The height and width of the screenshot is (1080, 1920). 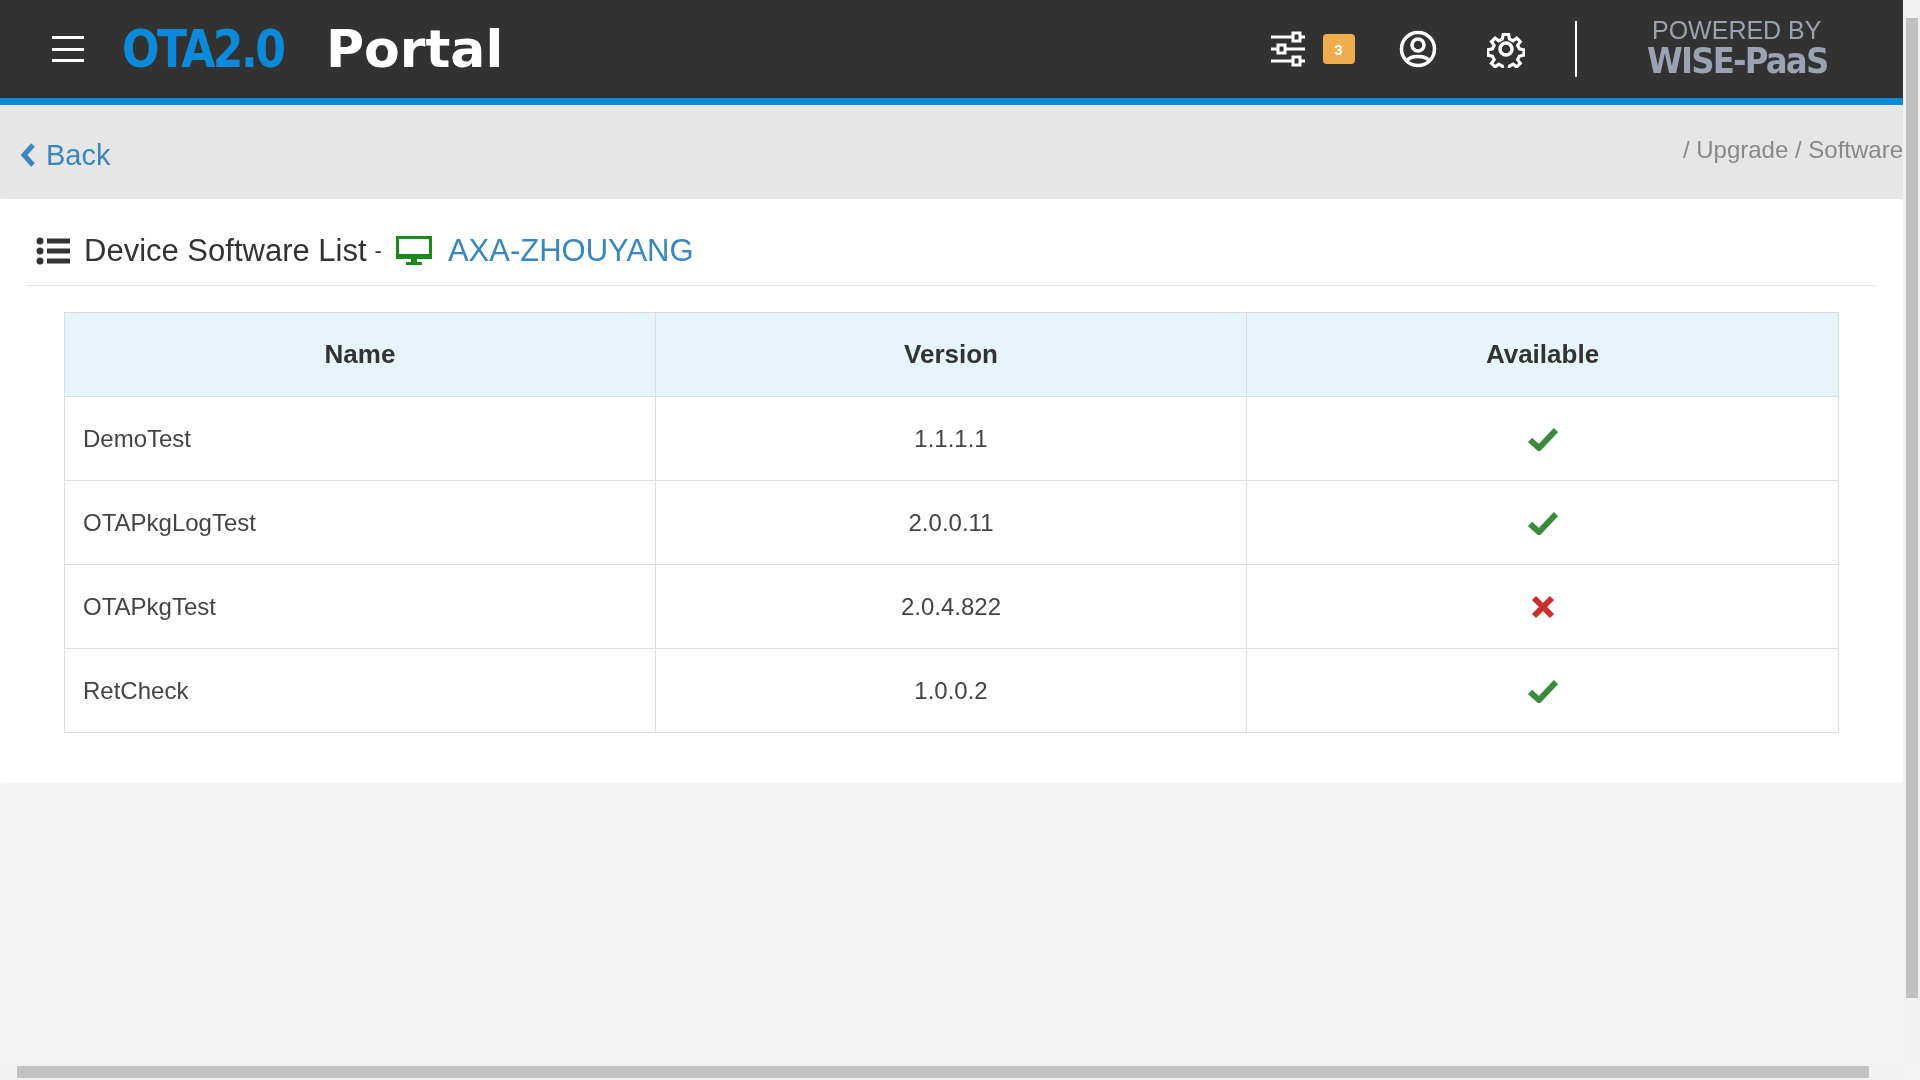 What do you see at coordinates (1736, 49) in the screenshot?
I see `powered-by-logo: POWERED BY WISE-PaaS` at bounding box center [1736, 49].